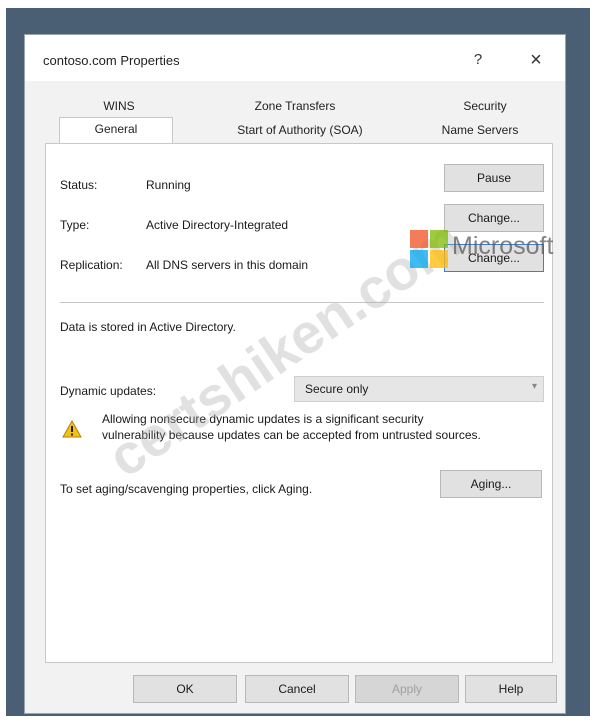  I want to click on chevron-down-icon: ▾, so click(534, 386).